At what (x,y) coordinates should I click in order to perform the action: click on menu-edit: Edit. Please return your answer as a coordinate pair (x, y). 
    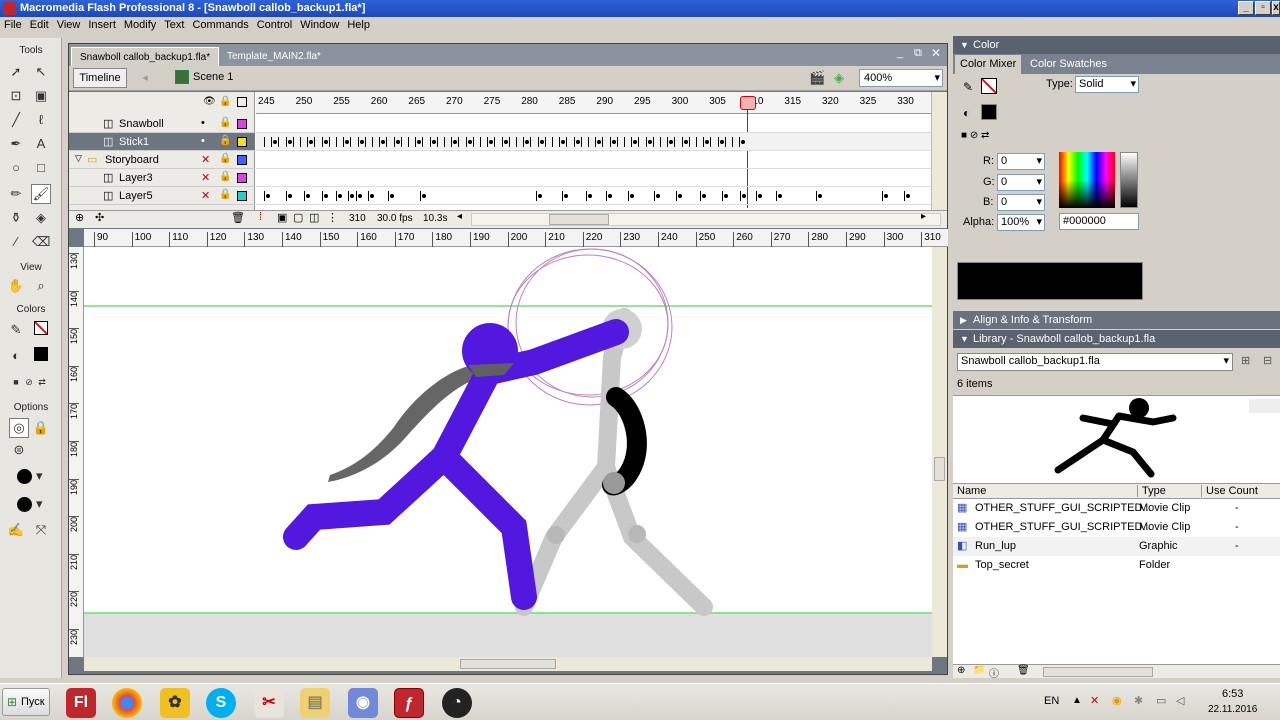
    Looking at the image, I should click on (39, 25).